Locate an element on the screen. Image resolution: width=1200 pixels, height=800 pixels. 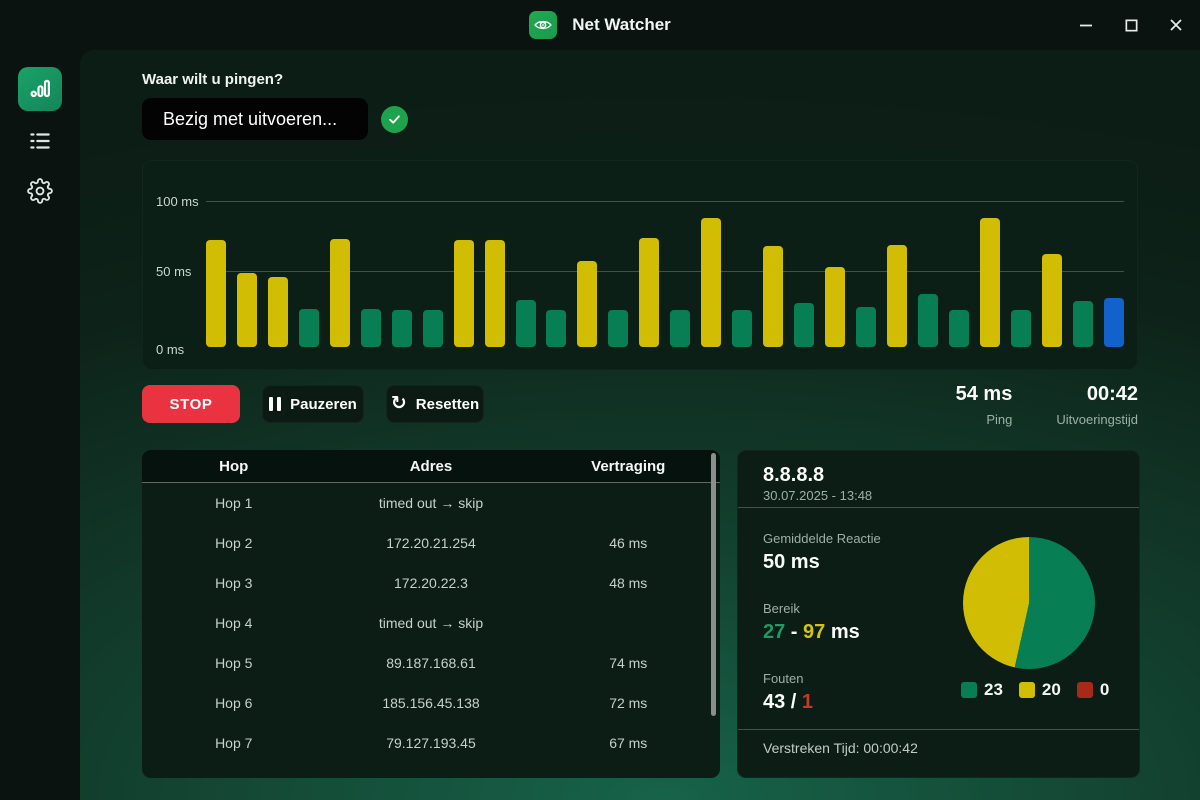
y-axis-tick: 0 ms is located at coordinates (170, 349).